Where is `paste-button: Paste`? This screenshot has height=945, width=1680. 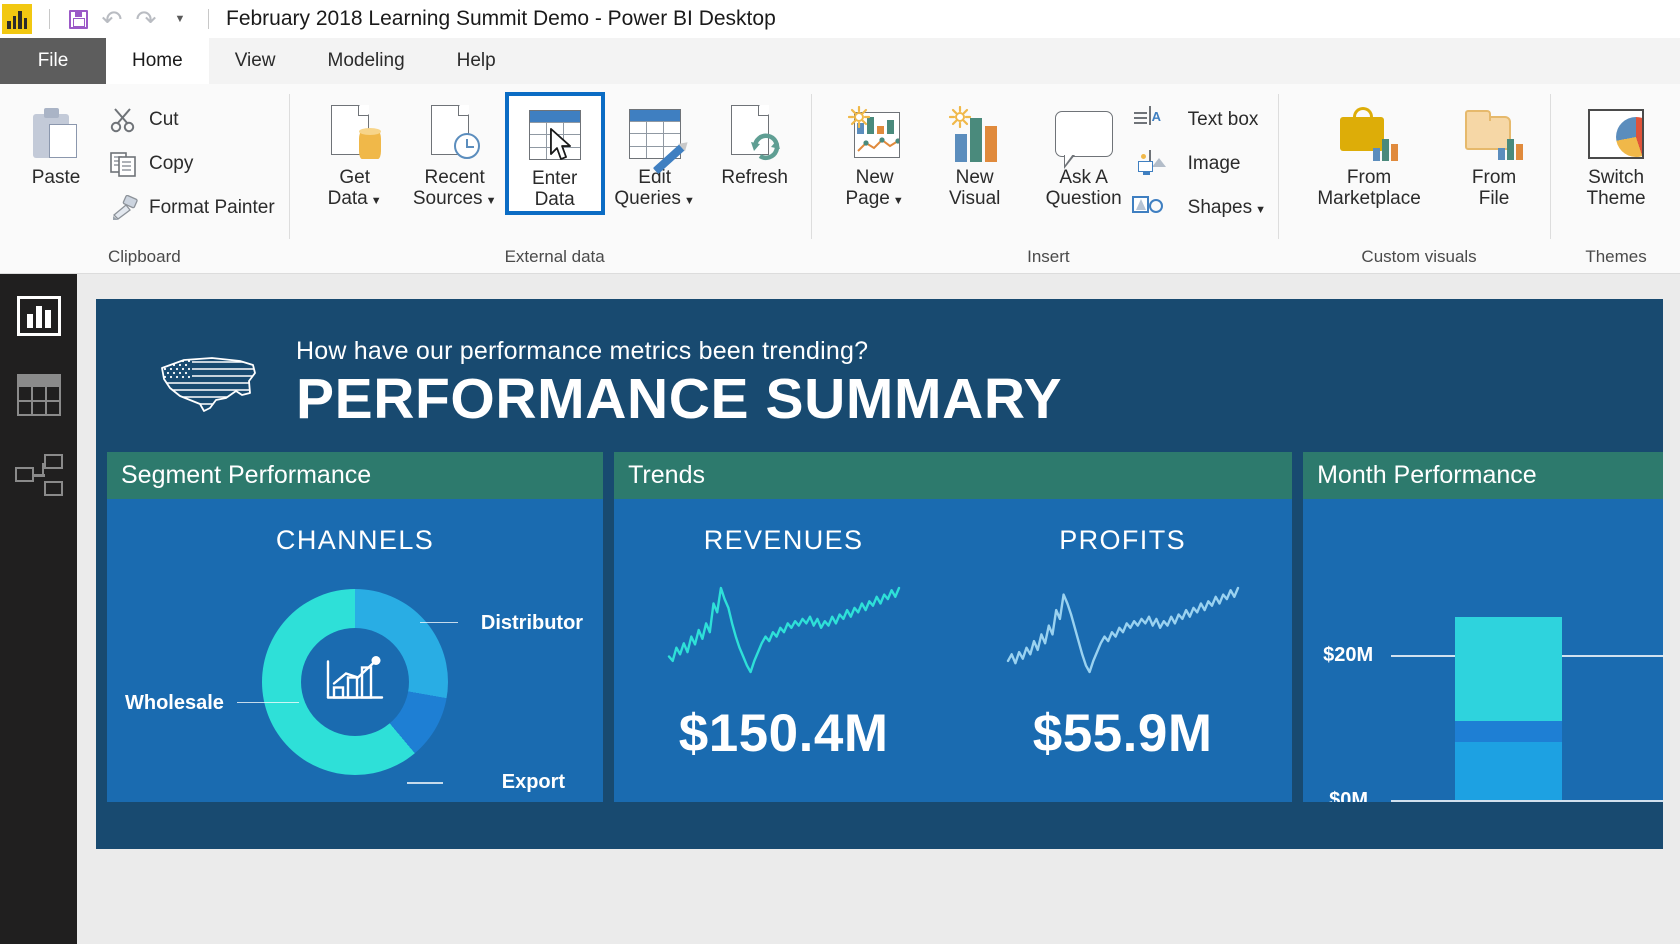
paste-button: Paste is located at coordinates (56, 141).